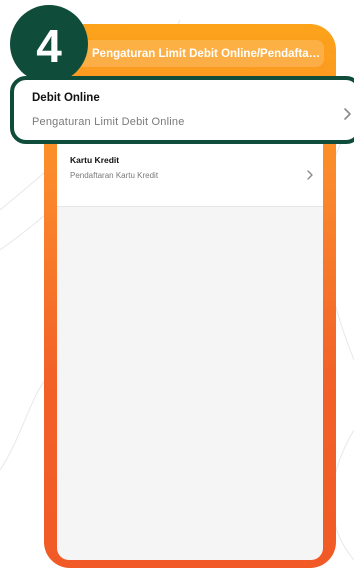  I want to click on step-number-badge: 4, so click(49, 44).